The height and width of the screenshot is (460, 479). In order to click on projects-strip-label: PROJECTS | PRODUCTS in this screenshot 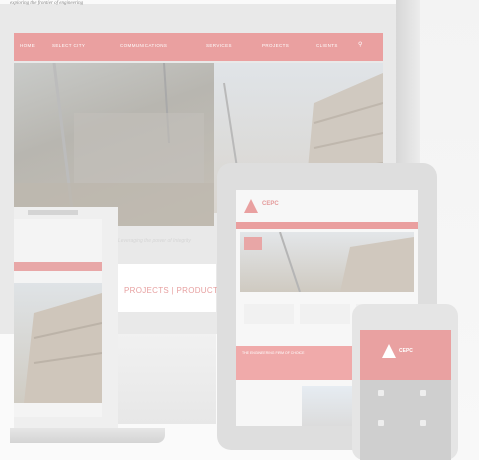, I will do `click(174, 290)`.